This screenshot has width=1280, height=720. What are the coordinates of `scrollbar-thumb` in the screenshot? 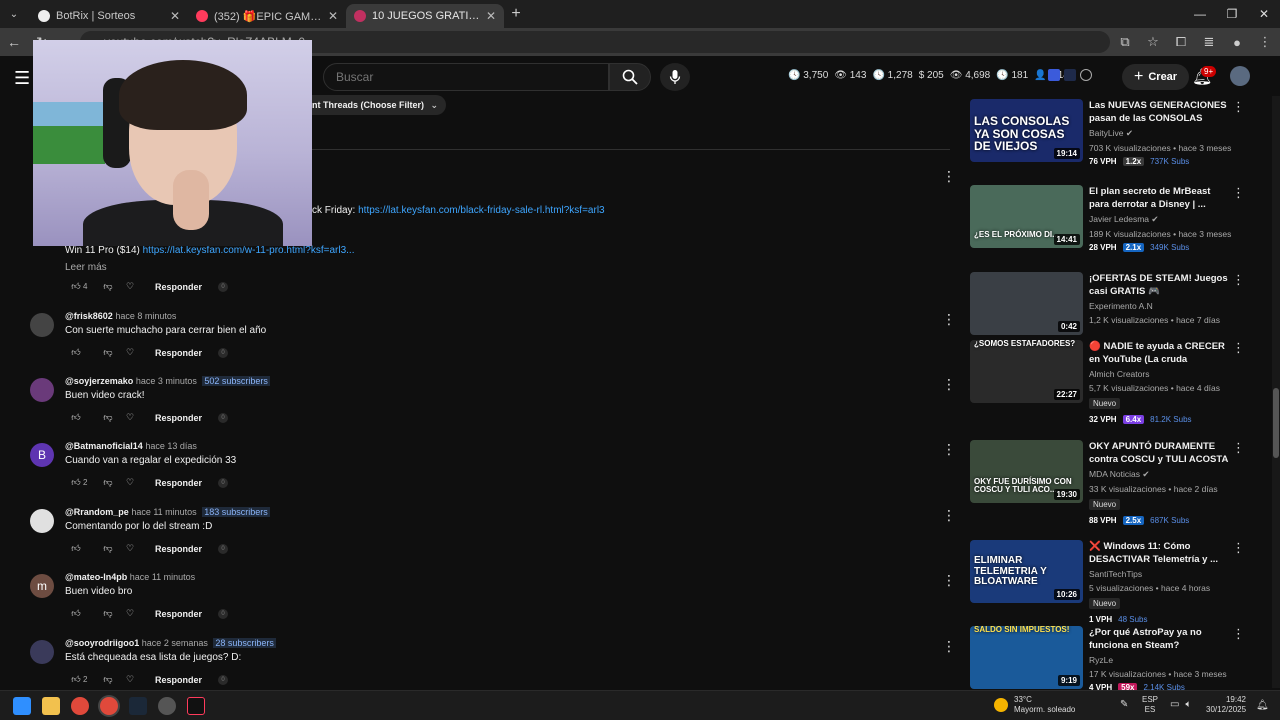 It's located at (1276, 423).